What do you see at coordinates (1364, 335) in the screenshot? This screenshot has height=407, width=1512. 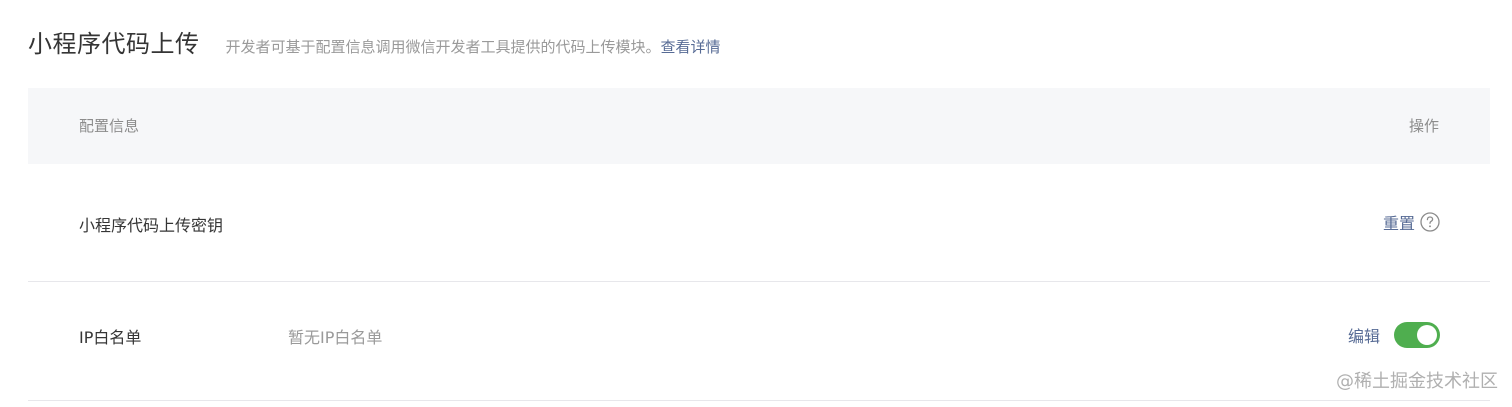 I see `edit-button: 编辑` at bounding box center [1364, 335].